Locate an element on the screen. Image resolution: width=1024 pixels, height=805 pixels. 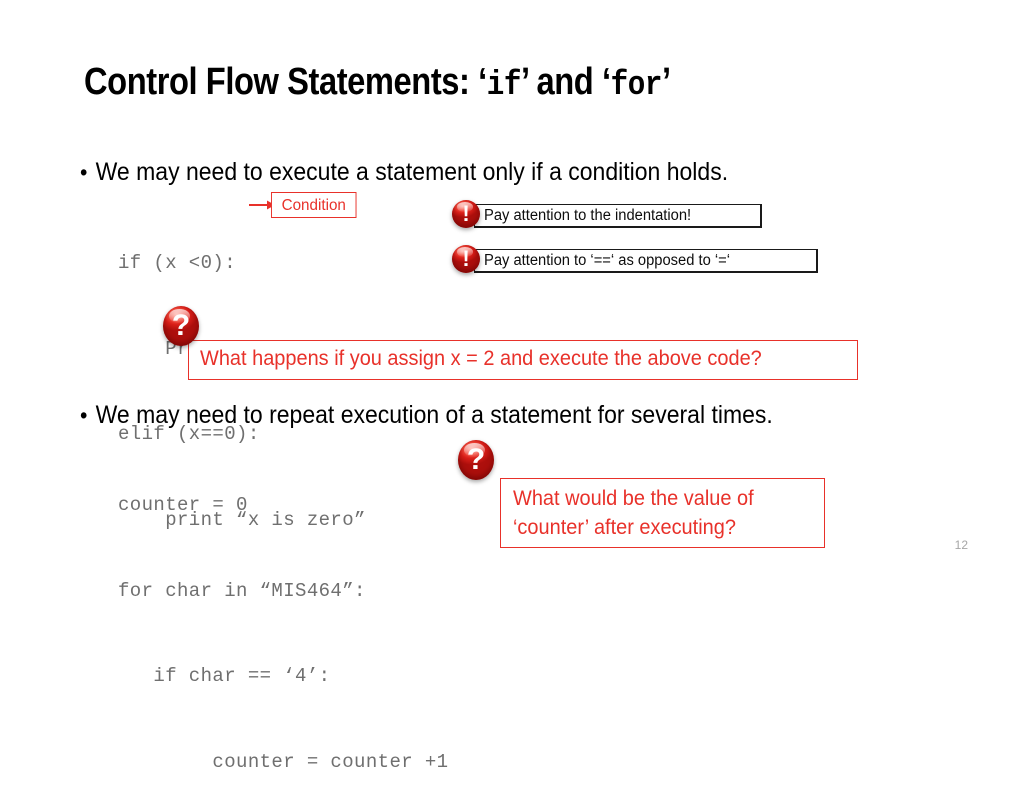
code-line: if char == ‘4’: is located at coordinates (224, 676).